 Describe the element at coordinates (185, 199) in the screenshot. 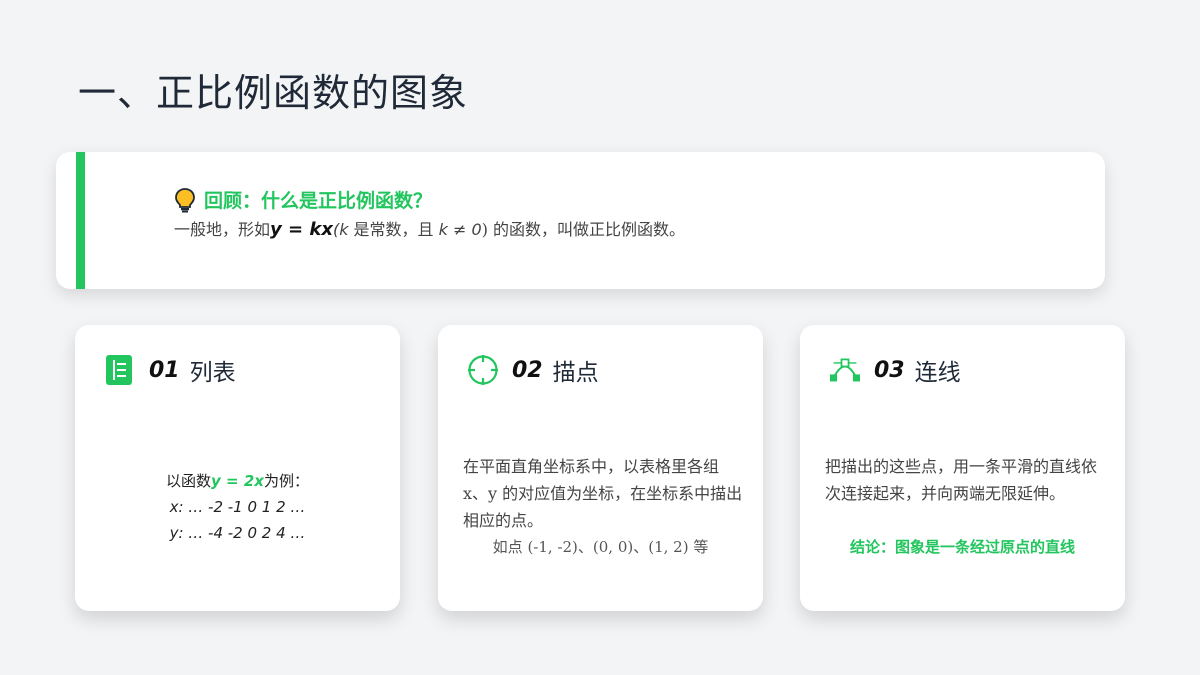

I see `lightbulb-icon` at that location.